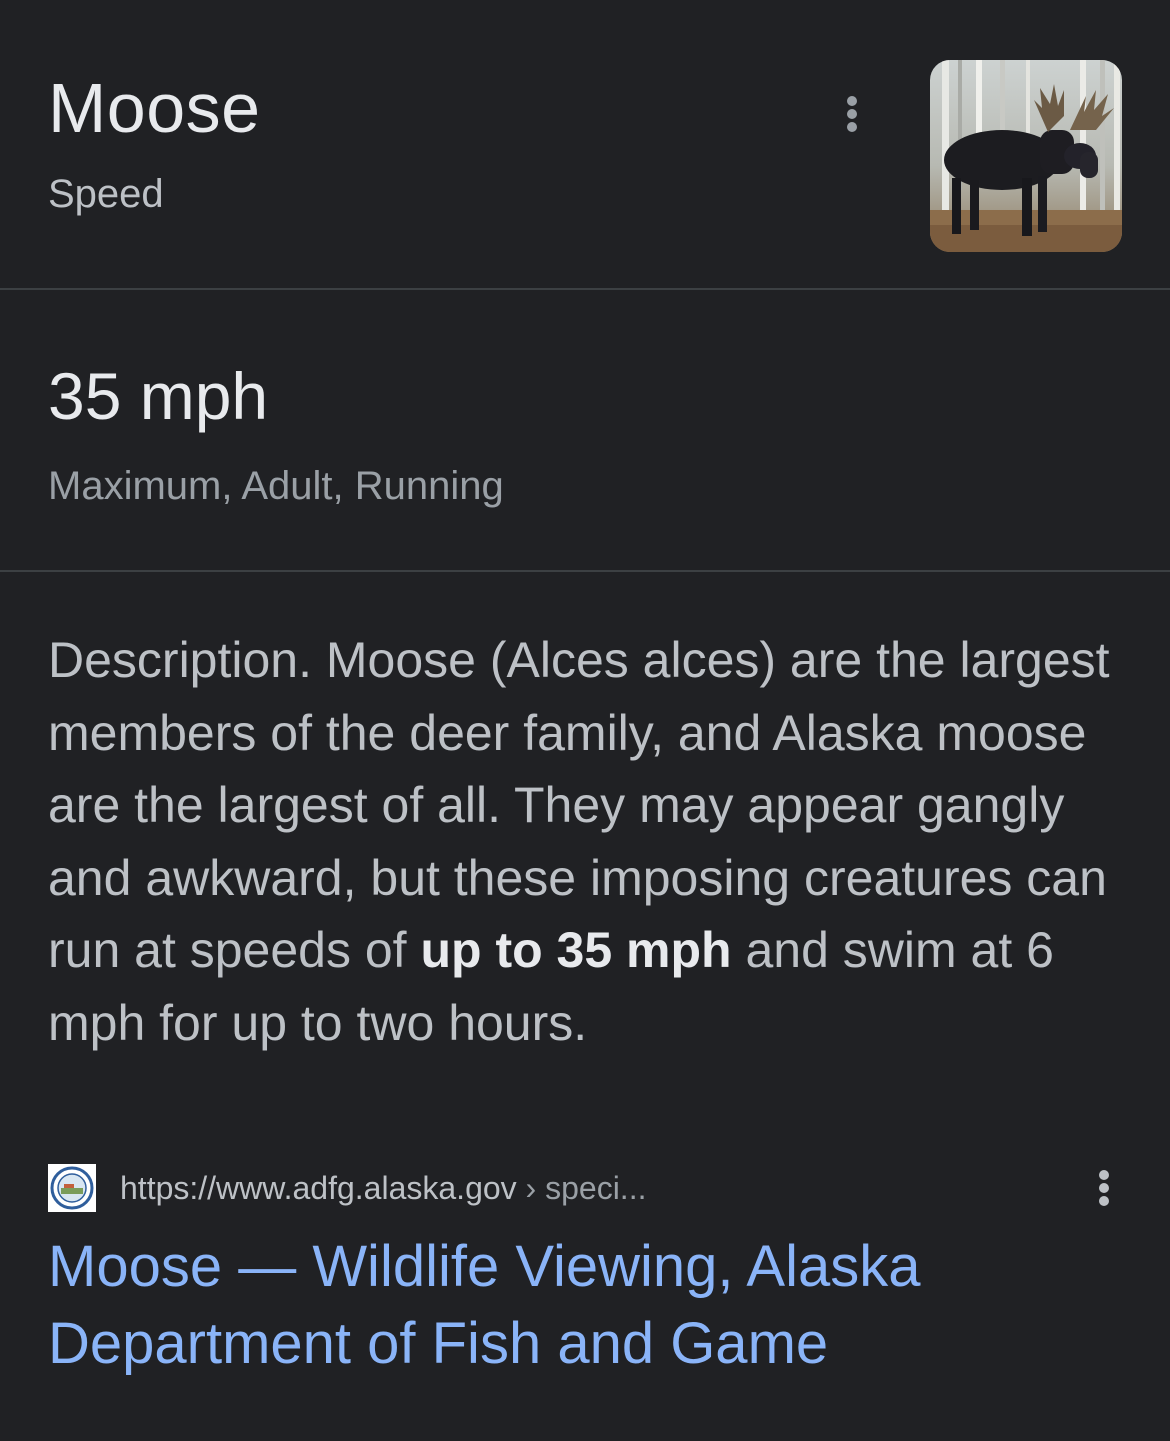  What do you see at coordinates (158, 396) in the screenshot?
I see `answer-value: 35 mph` at bounding box center [158, 396].